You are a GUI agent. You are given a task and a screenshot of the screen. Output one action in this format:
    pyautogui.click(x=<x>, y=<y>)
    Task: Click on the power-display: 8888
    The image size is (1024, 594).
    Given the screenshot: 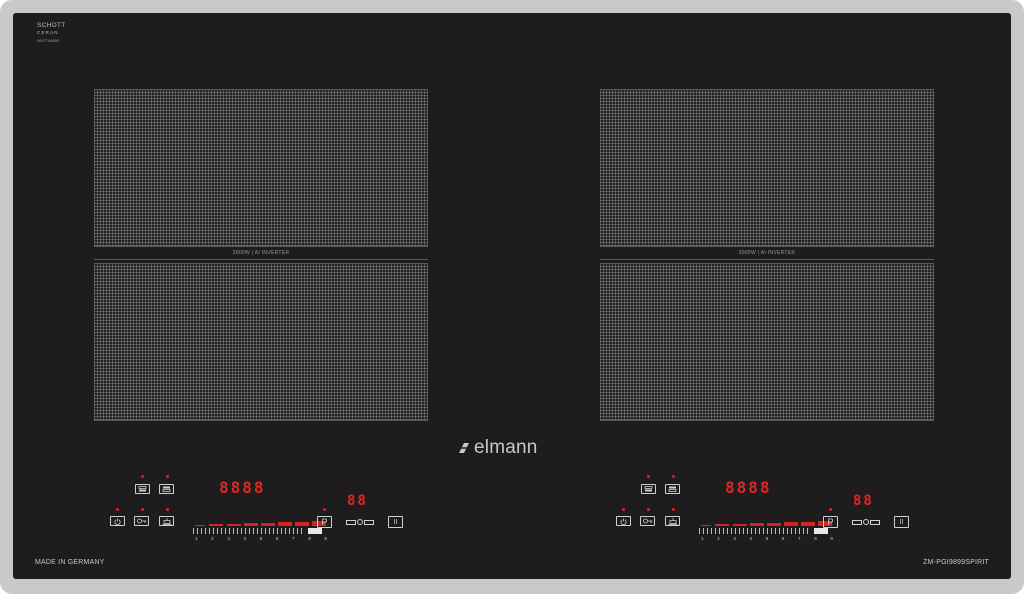 What is the action you would take?
    pyautogui.click(x=748, y=487)
    